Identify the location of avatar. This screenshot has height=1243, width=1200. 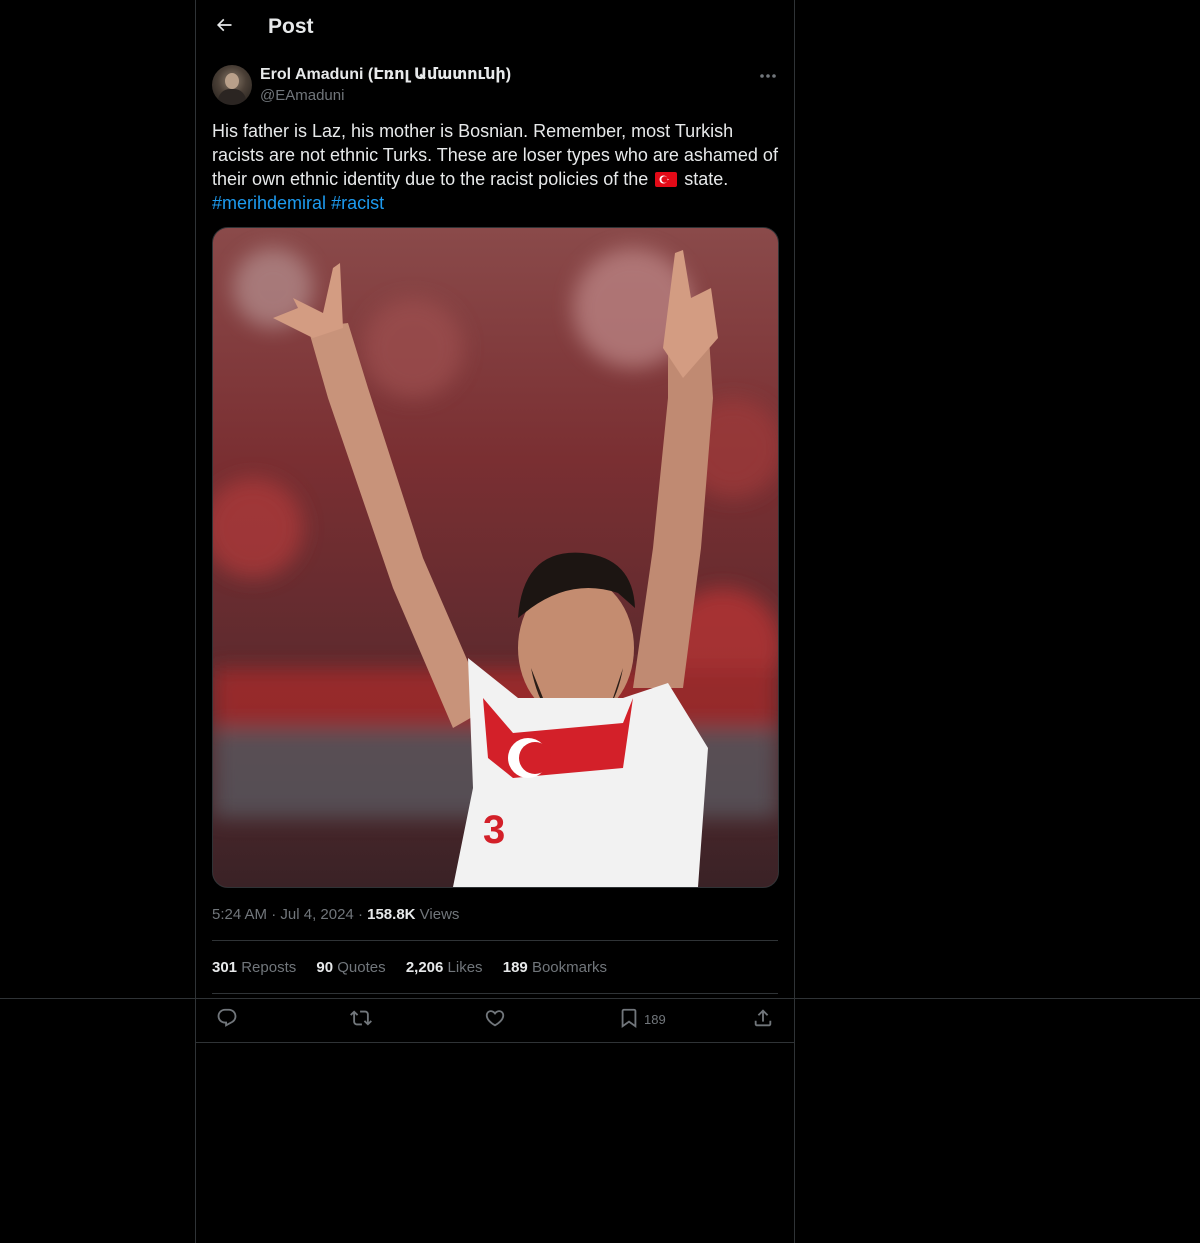
(232, 85).